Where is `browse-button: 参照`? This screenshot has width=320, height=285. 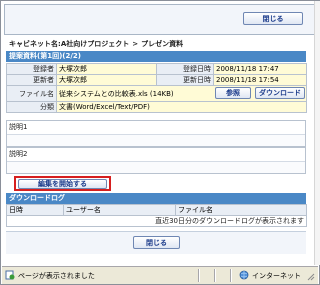
browse-button: 参照 is located at coordinates (233, 93).